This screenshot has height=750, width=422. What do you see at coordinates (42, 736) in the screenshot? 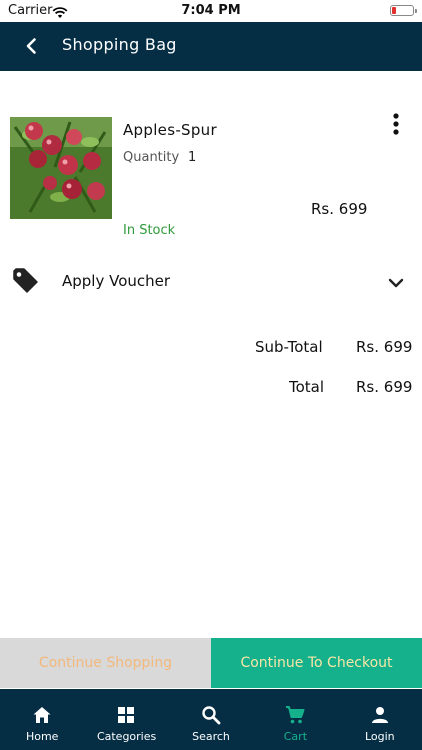
I see `nav-label-home: Home` at bounding box center [42, 736].